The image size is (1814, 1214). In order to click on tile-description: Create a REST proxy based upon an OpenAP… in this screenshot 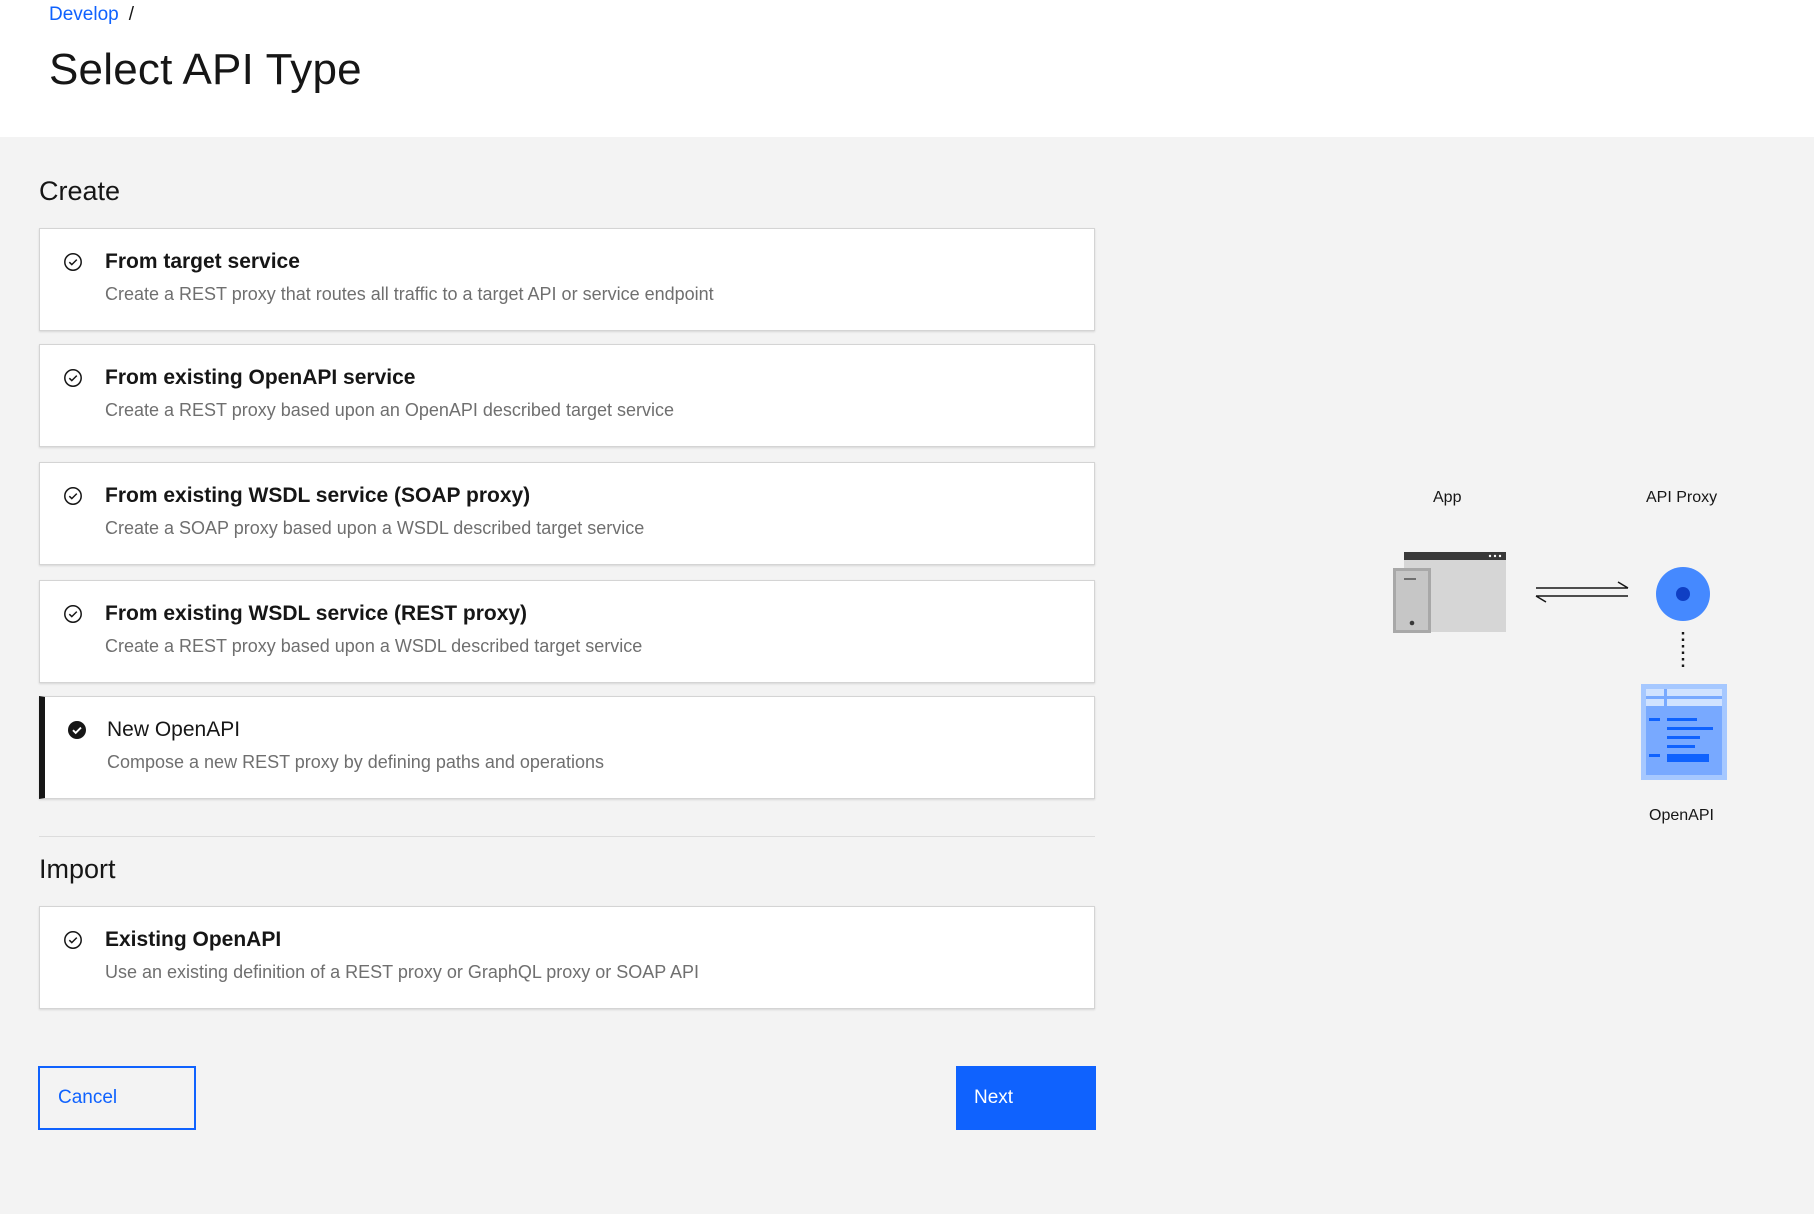, I will do `click(389, 410)`.